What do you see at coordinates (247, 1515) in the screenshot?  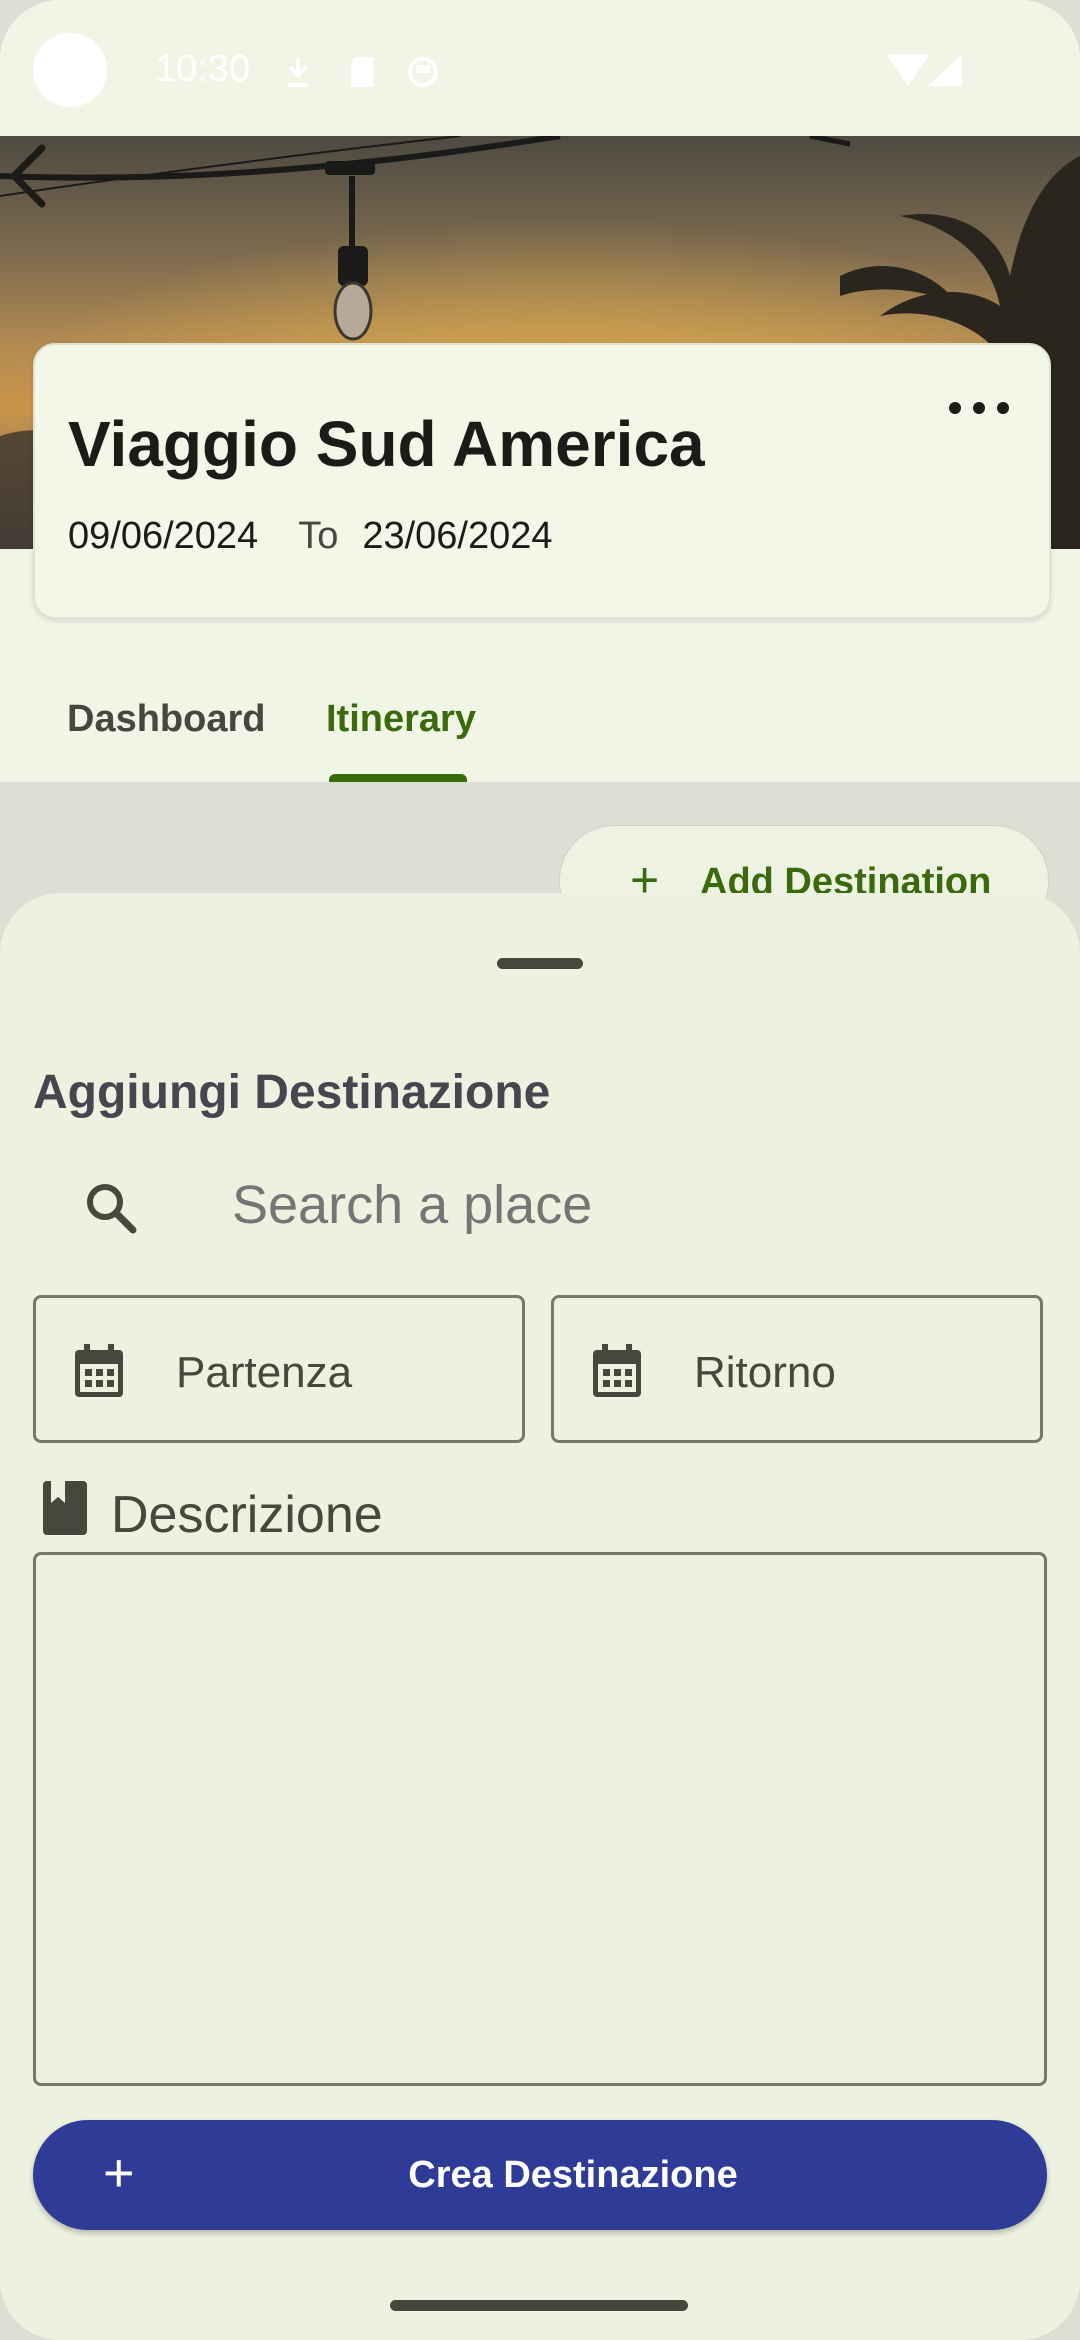 I see `description-label: Descrizione` at bounding box center [247, 1515].